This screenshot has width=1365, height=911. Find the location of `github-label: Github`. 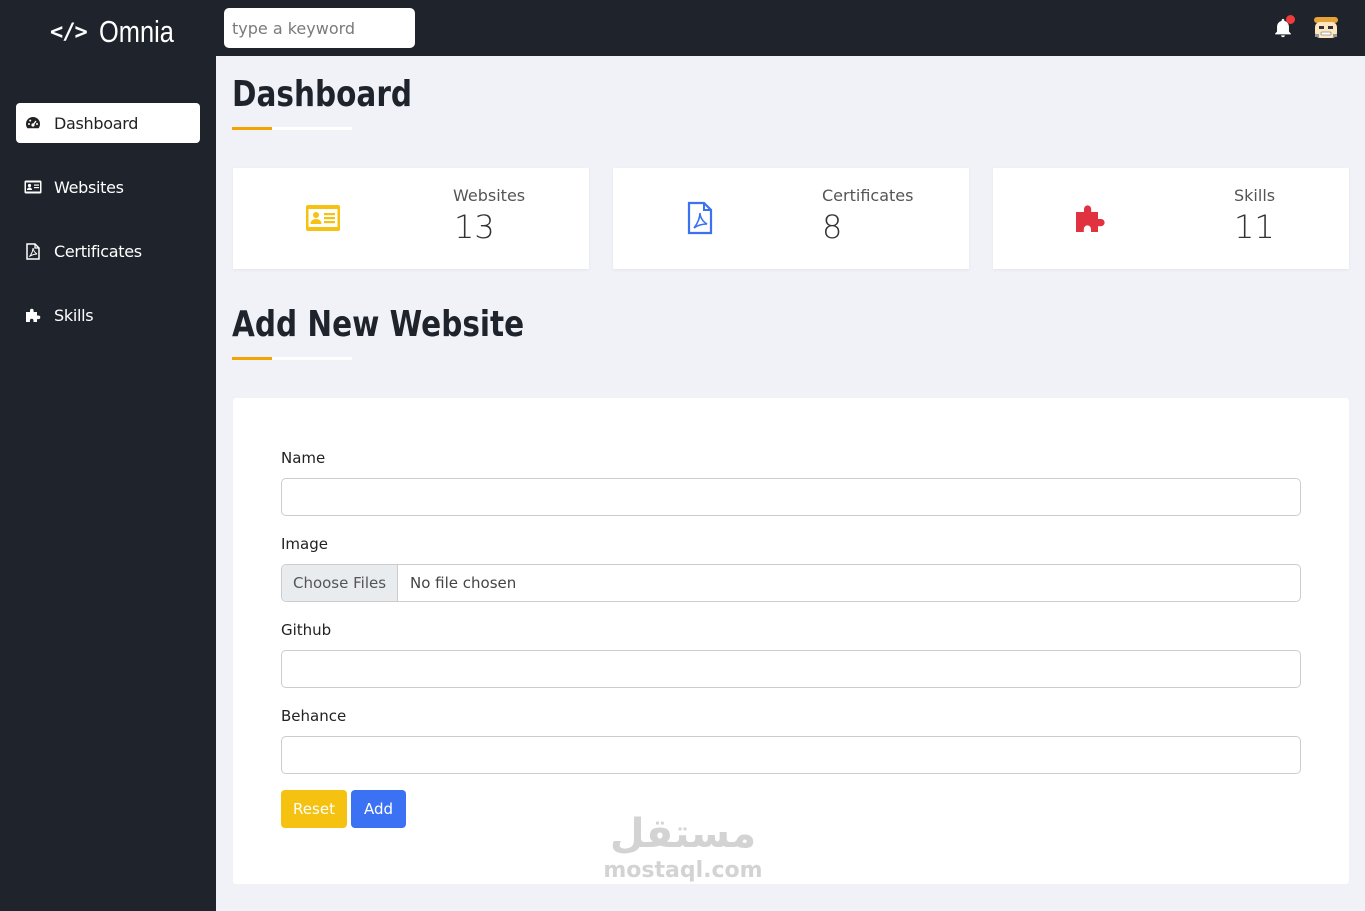

github-label: Github is located at coordinates (306, 630).